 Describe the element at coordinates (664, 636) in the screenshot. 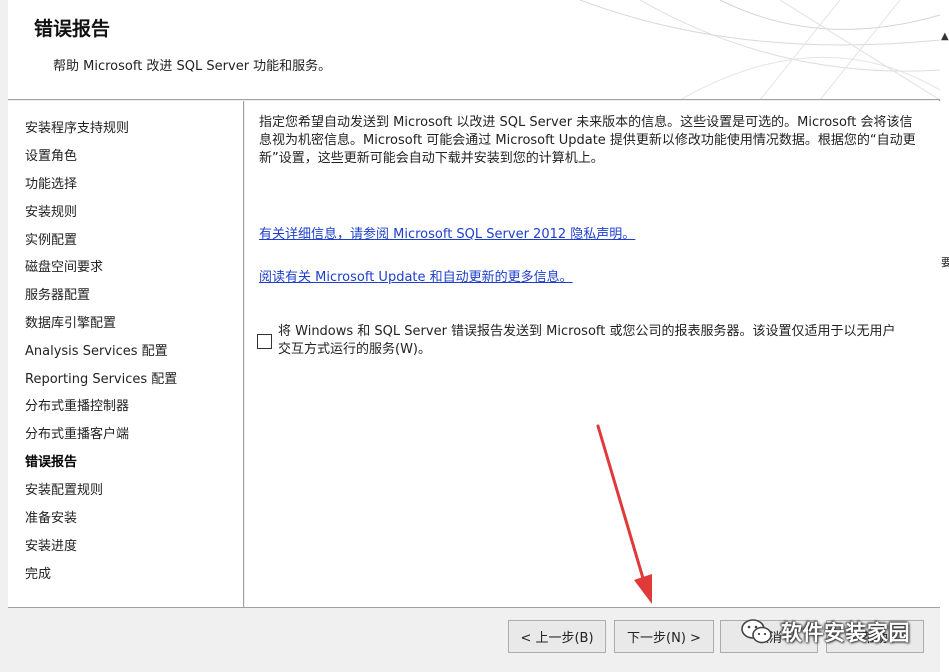

I see `next-button: 下一步(N) >` at that location.